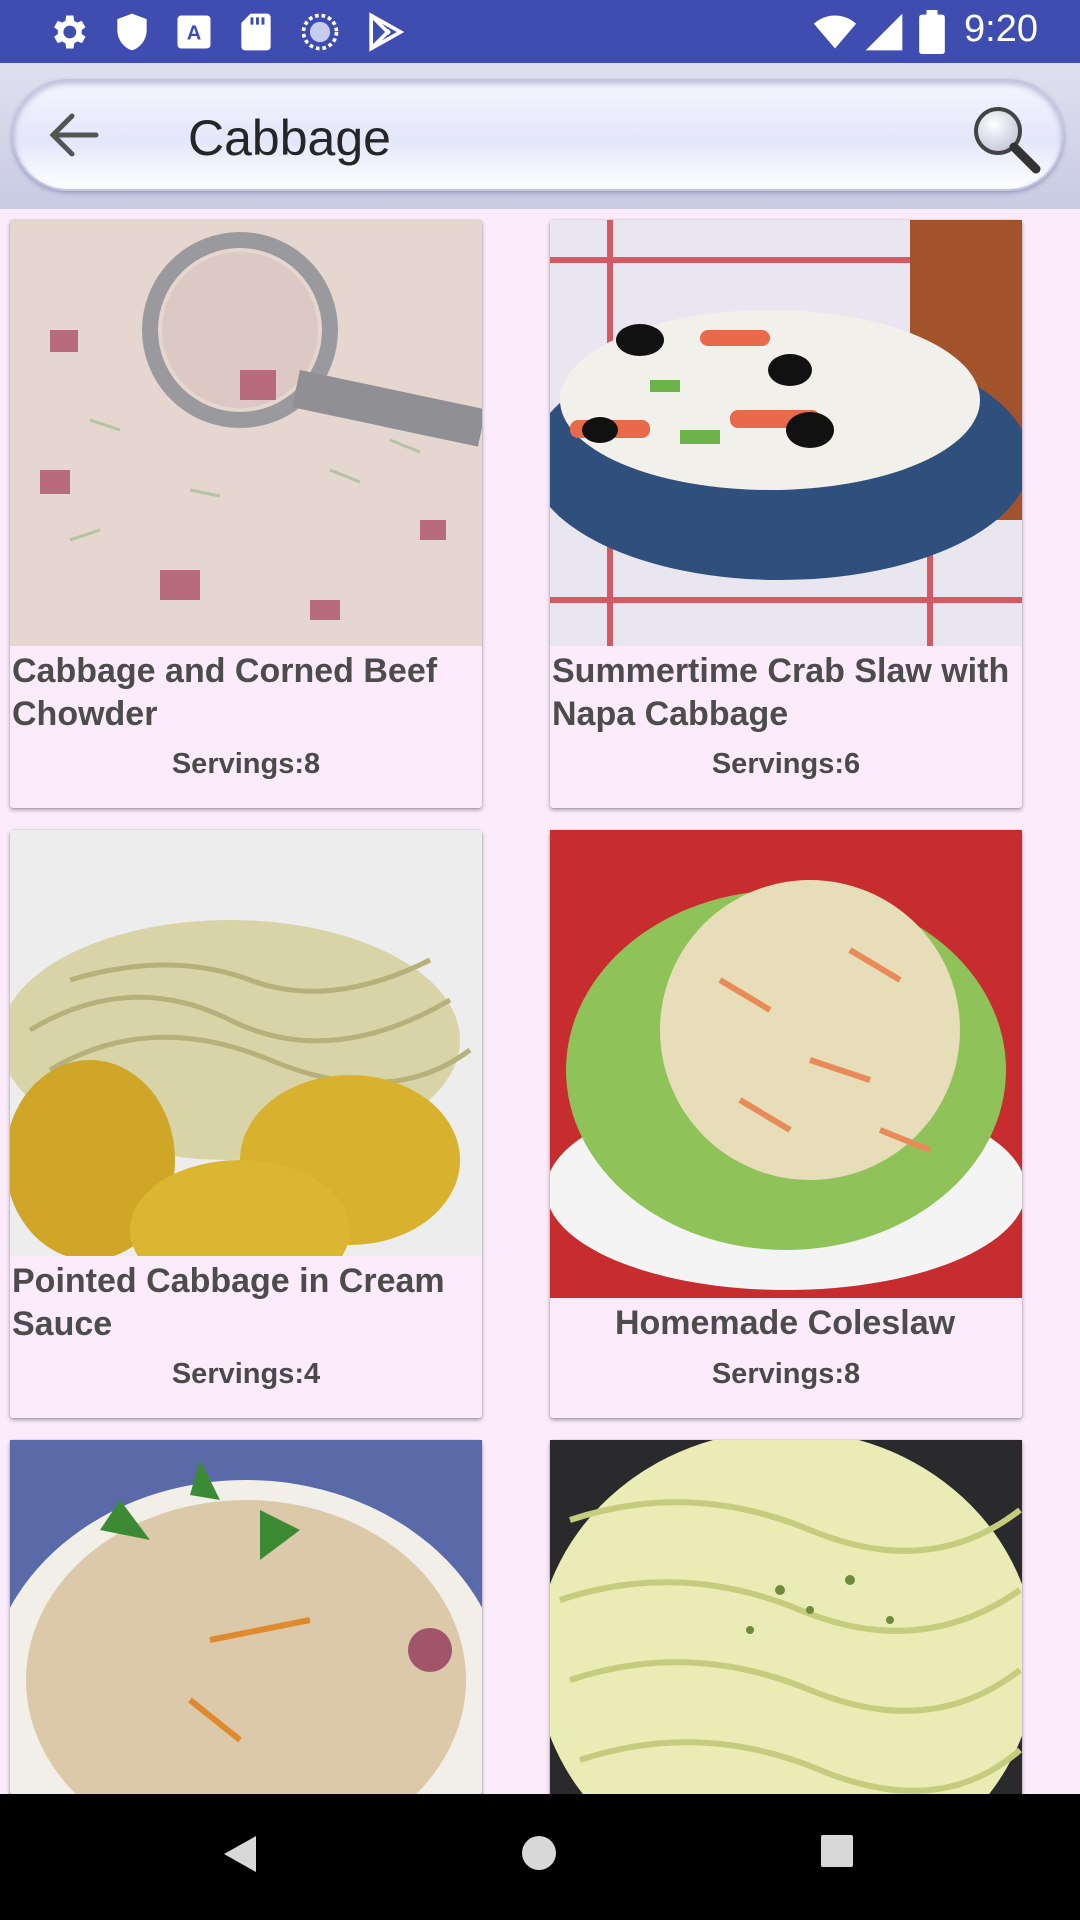 The image size is (1080, 1920). What do you see at coordinates (246, 1043) in the screenshot?
I see `pointed-cabbage-photo` at bounding box center [246, 1043].